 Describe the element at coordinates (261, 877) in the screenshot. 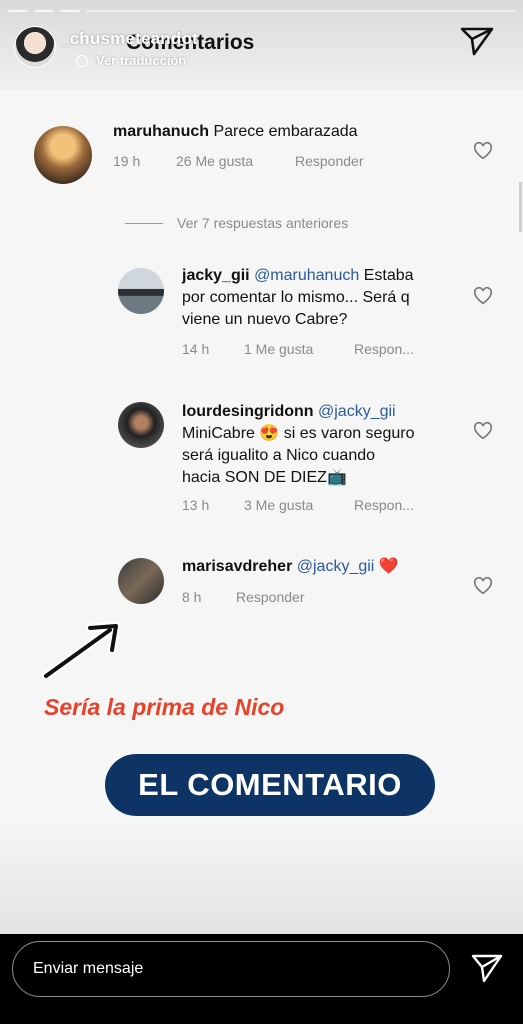

I see `bottom-shade` at that location.